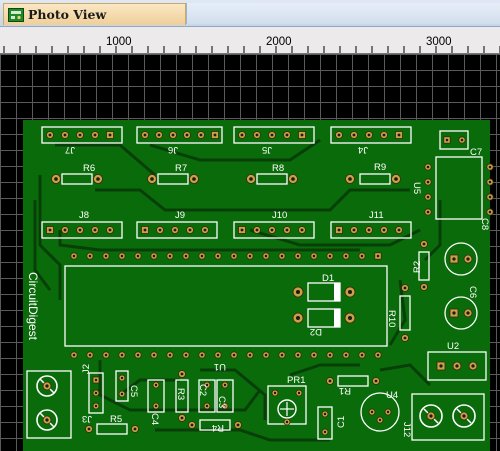 The image size is (500, 451). I want to click on label-c7: C7, so click(476, 152).